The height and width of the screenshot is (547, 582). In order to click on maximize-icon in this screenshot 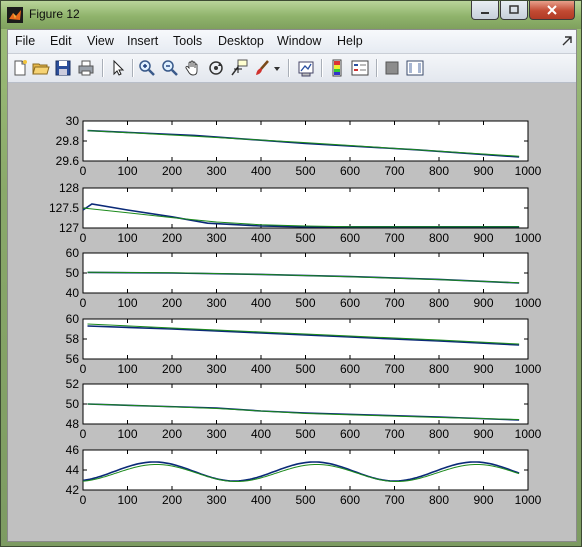, I will do `click(514, 9)`.